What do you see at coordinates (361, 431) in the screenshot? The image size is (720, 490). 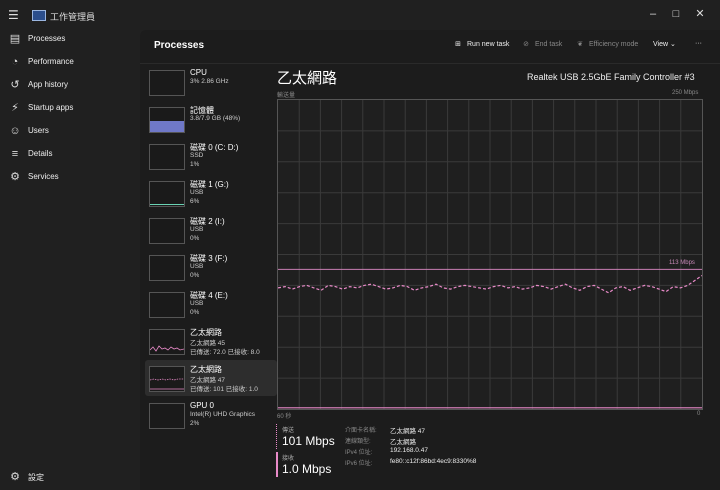 I see `adapter-name-label: 介面卡名稱:` at bounding box center [361, 431].